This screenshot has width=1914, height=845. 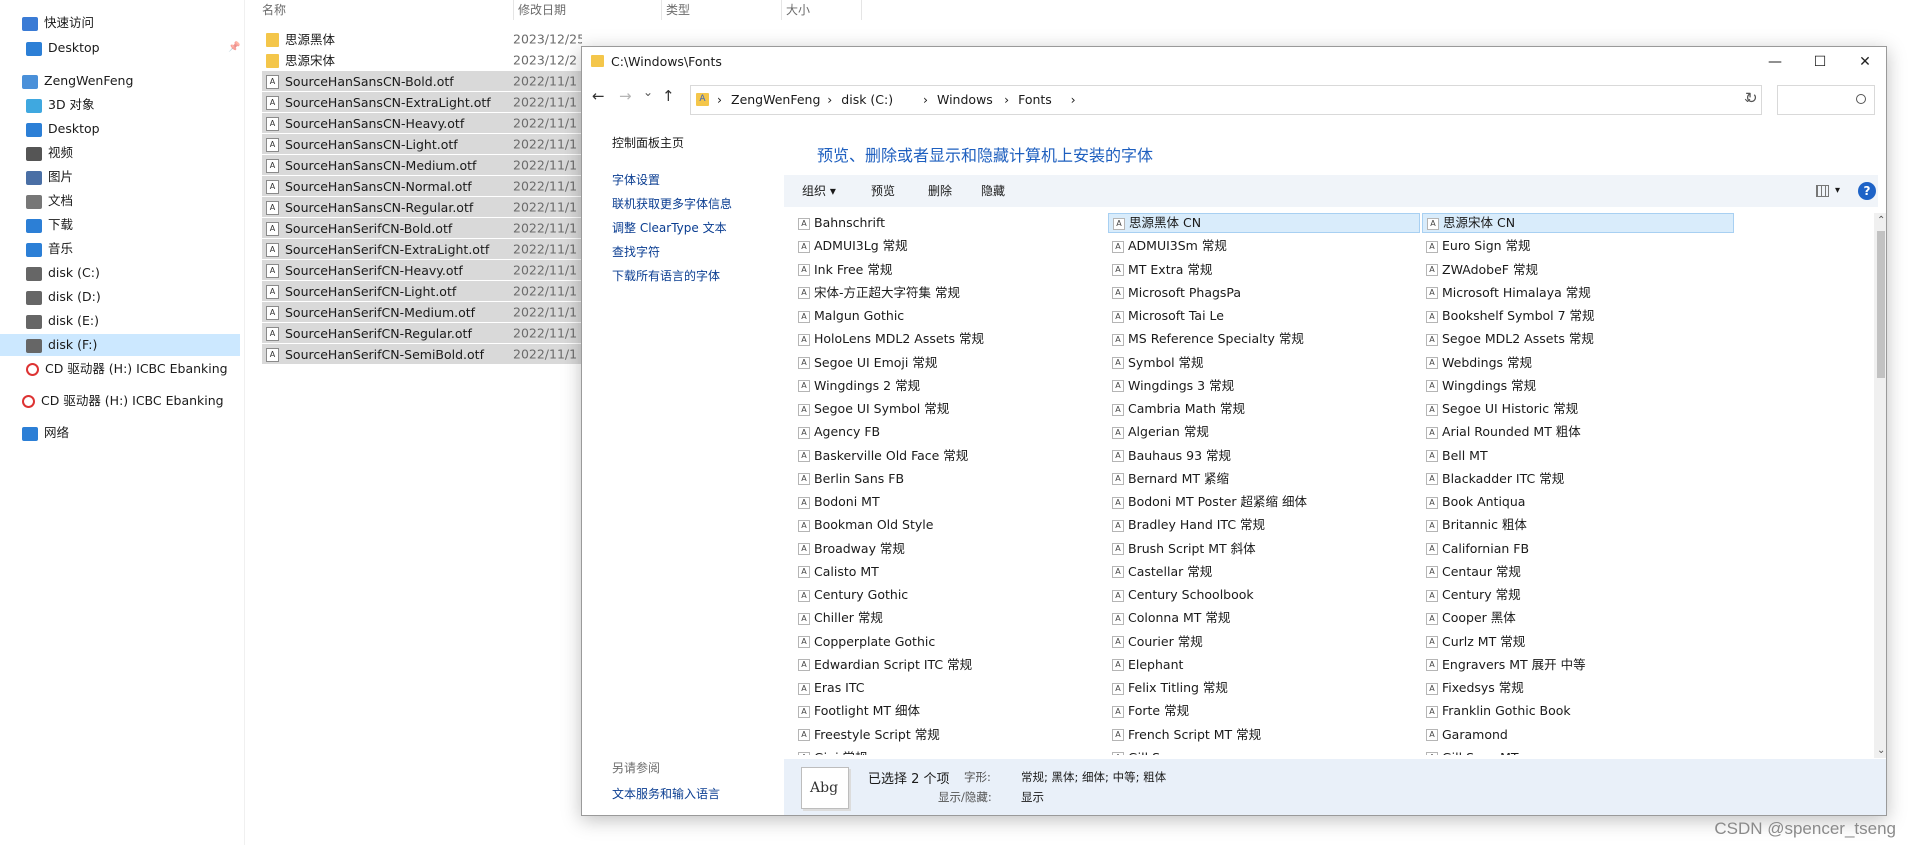 I want to click on font-item: A Book Antiqua, so click(x=1473, y=502).